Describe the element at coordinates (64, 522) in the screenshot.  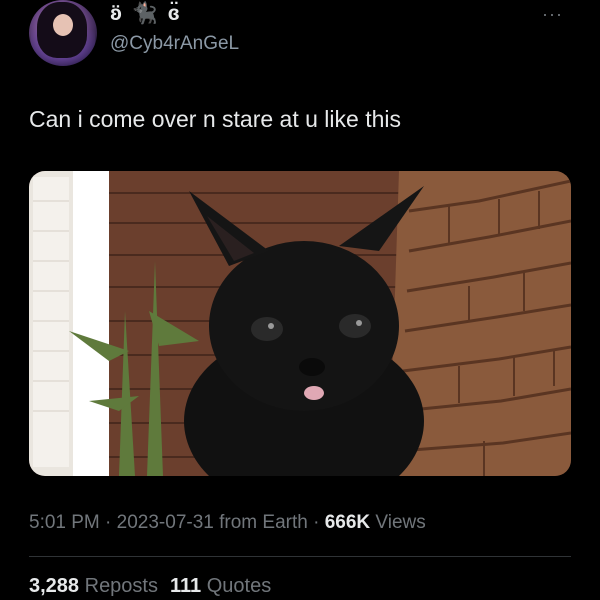
I see `tweet-time: 5:01 PM` at that location.